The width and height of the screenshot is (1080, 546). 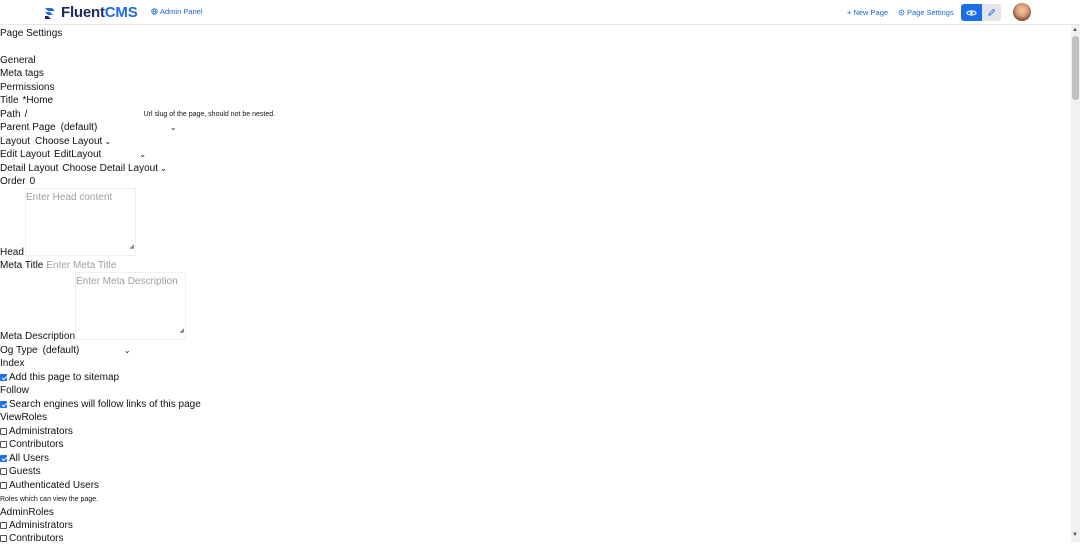 I want to click on edit-mode-button, so click(x=991, y=12).